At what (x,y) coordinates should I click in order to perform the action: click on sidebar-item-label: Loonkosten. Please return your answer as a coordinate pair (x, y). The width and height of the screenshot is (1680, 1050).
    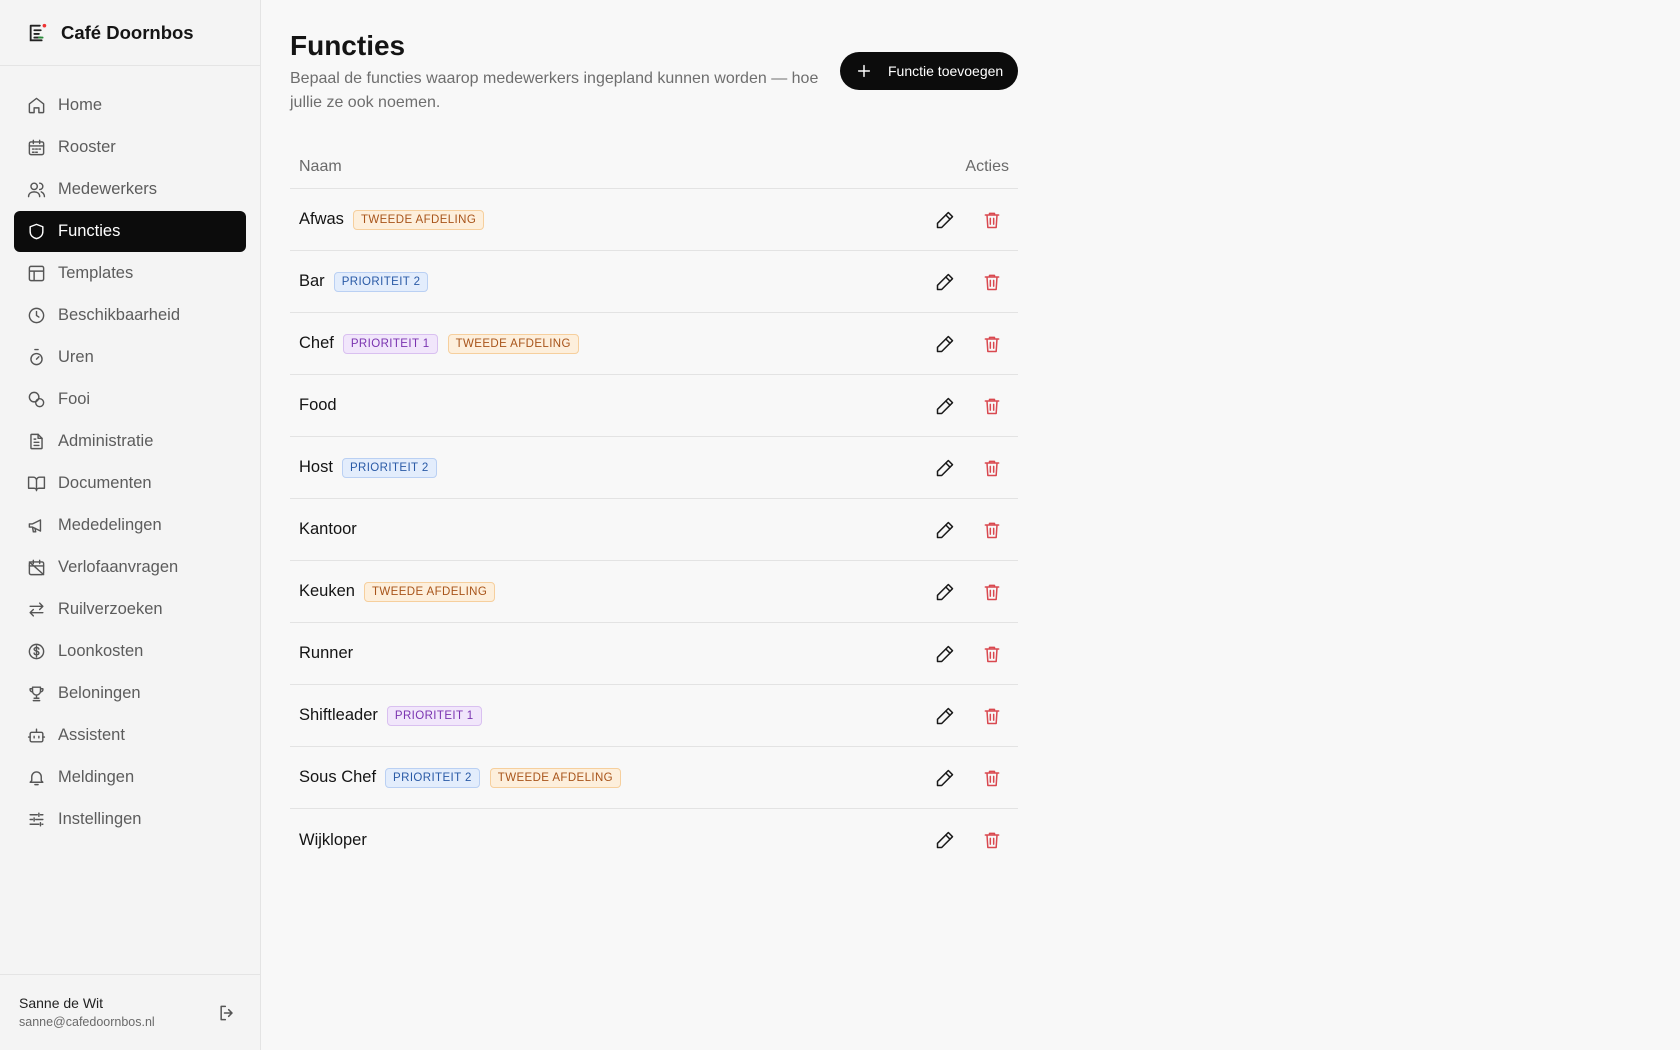
    Looking at the image, I should click on (101, 651).